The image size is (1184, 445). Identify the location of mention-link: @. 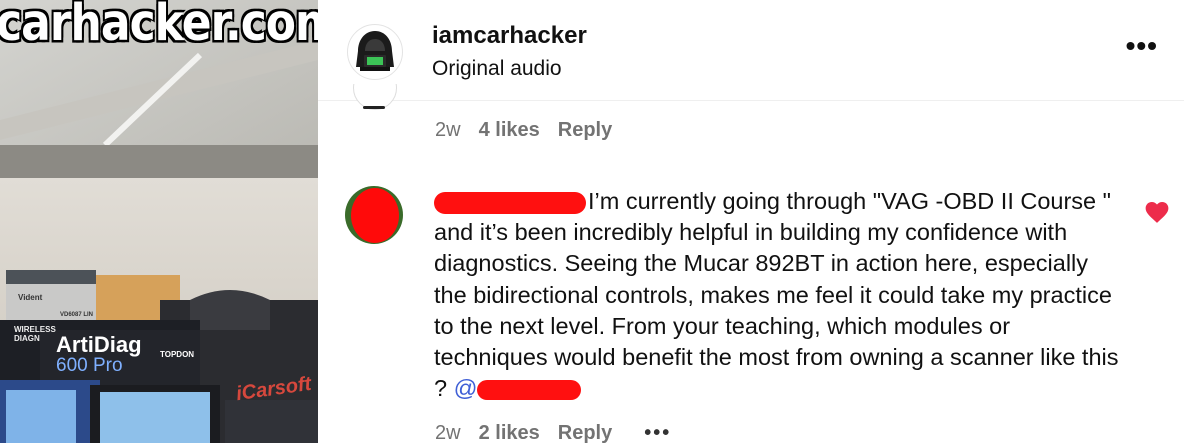
(518, 388).